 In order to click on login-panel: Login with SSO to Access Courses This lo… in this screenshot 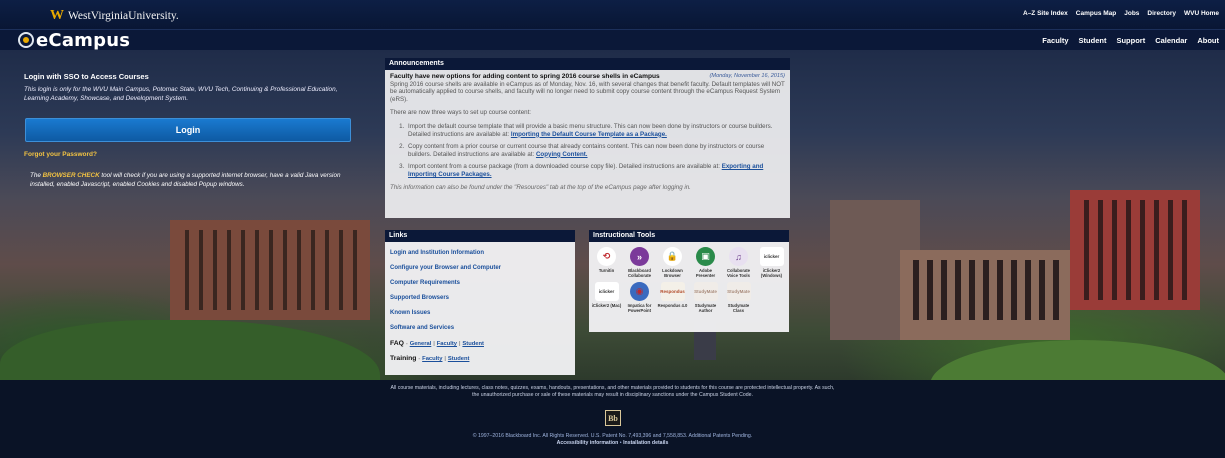, I will do `click(189, 87)`.